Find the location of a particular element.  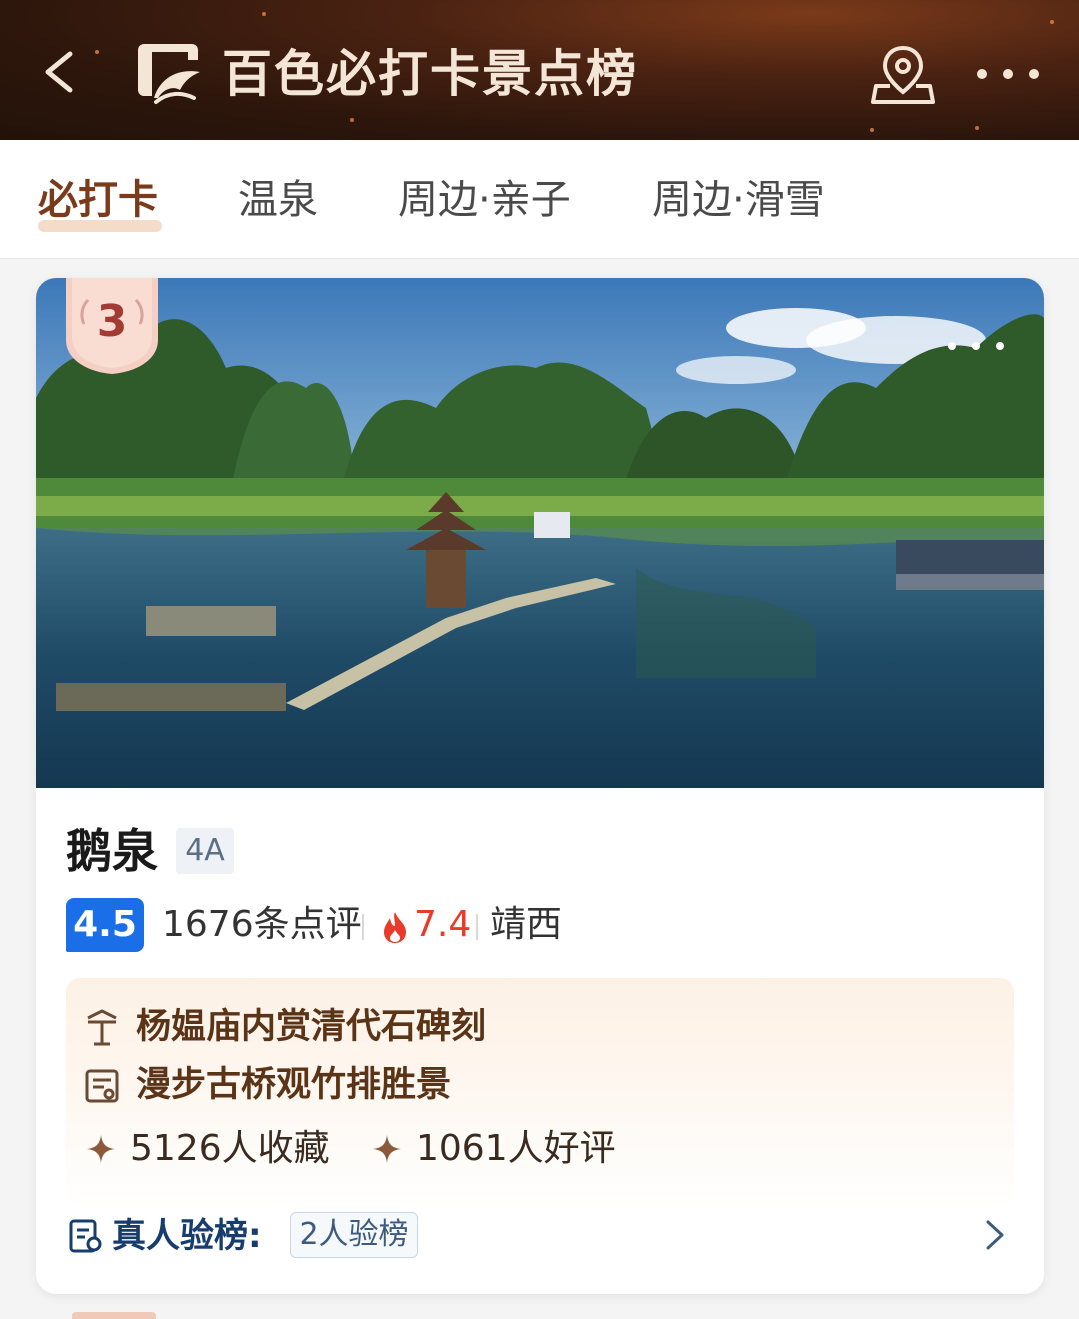

next-card-rank-peek is located at coordinates (114, 1315).